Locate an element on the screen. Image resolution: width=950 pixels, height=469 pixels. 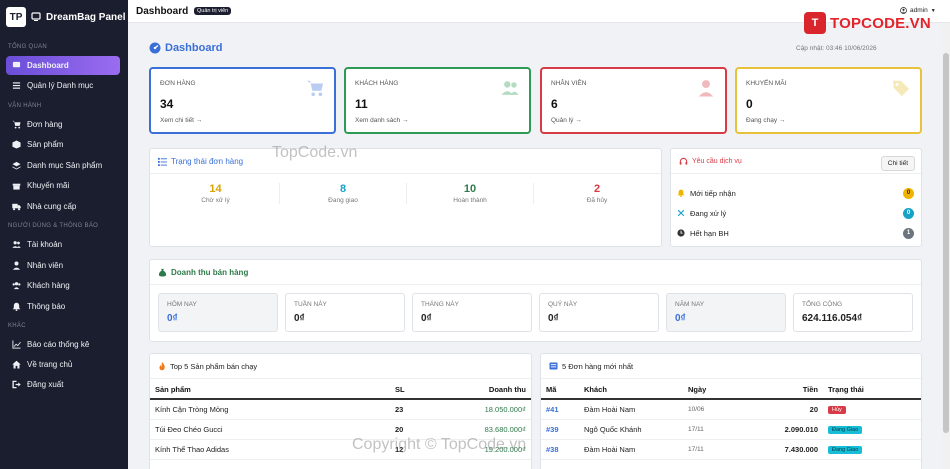
order-status-label: Đã hủy is located at coordinates (597, 200).